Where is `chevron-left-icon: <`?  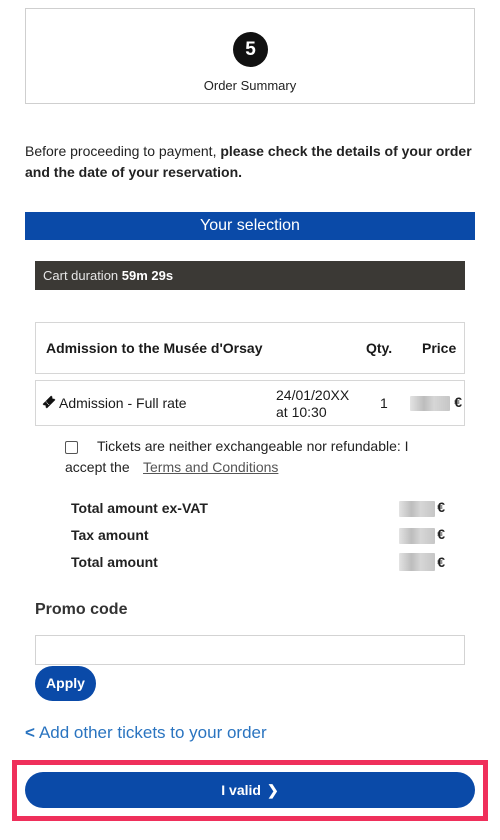
chevron-left-icon: < is located at coordinates (30, 732).